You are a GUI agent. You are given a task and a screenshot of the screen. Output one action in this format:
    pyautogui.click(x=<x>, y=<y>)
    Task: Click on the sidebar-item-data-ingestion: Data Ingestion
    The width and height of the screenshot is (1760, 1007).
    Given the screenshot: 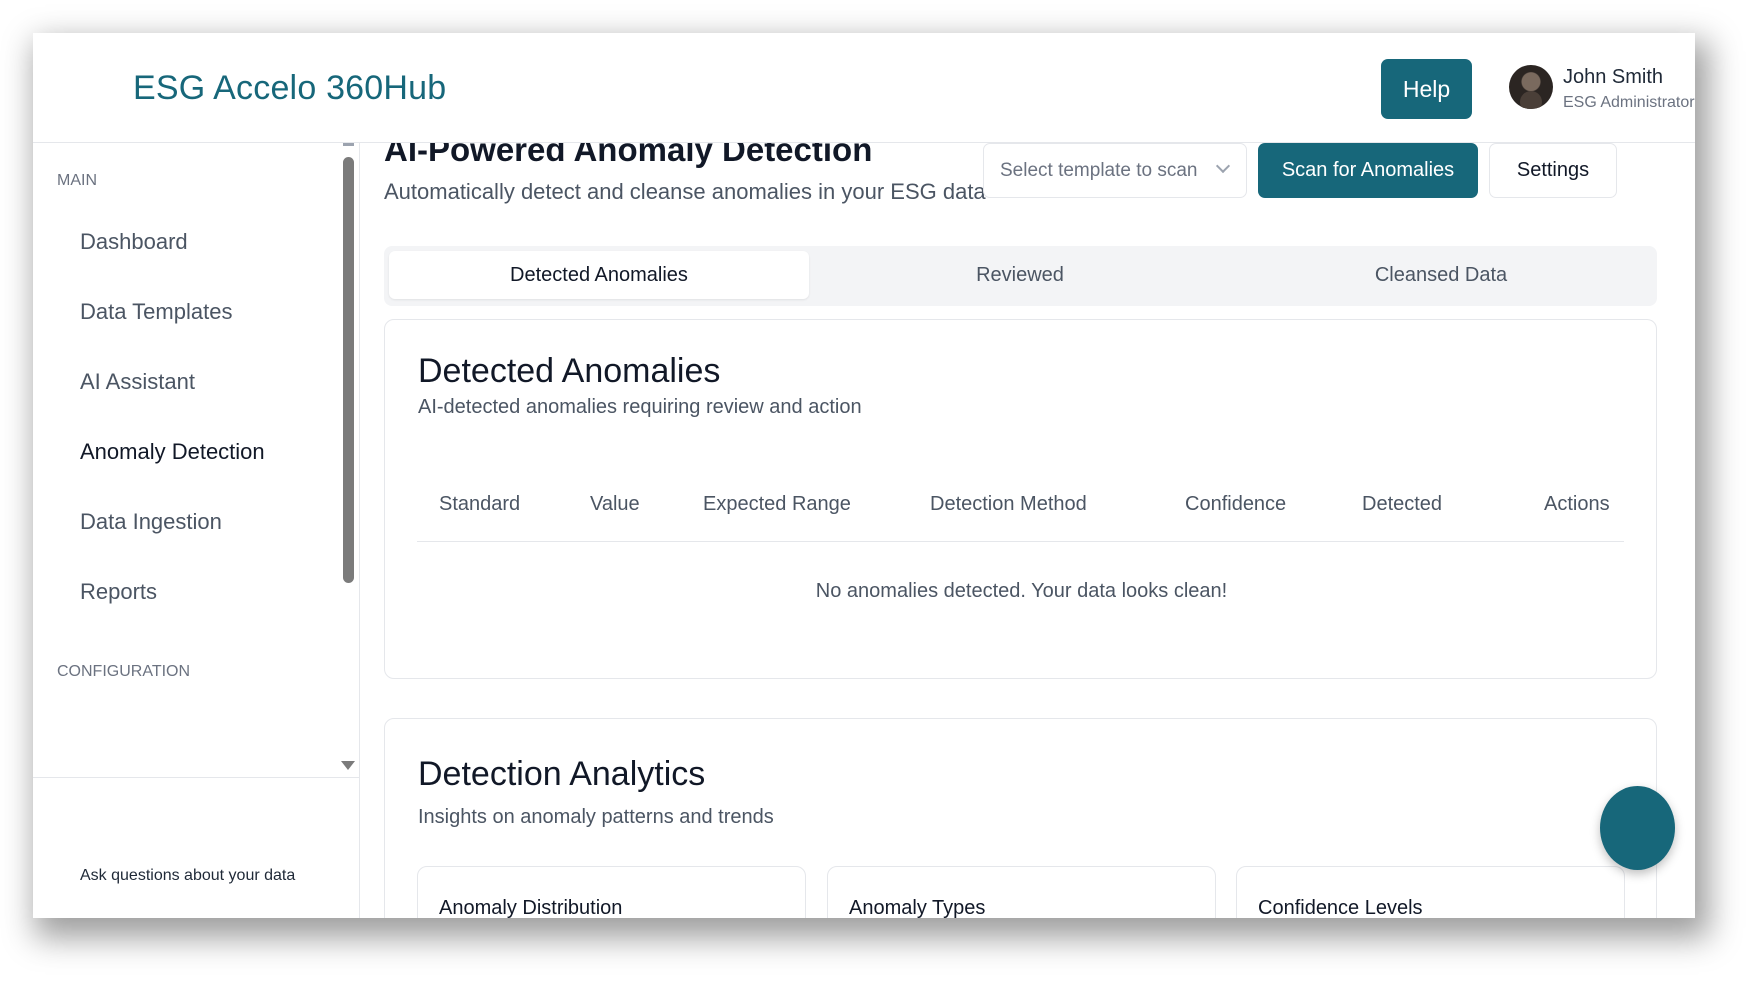 What is the action you would take?
    pyautogui.click(x=151, y=522)
    